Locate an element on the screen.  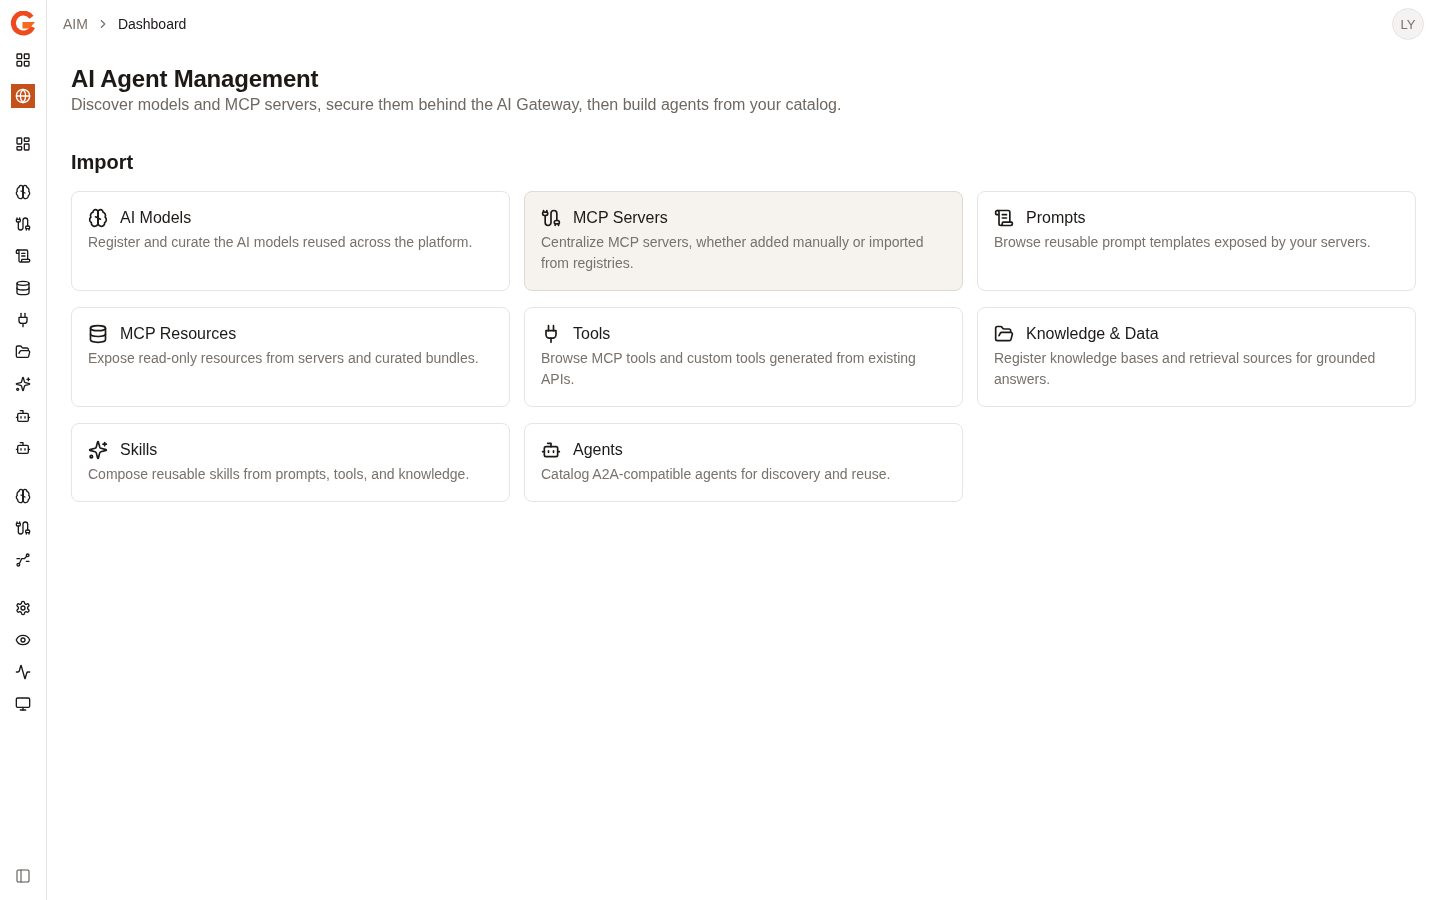
catalog-card: MCP Servers Centralize MCP servers, whether added manually or imported from registries. is located at coordinates (743, 241).